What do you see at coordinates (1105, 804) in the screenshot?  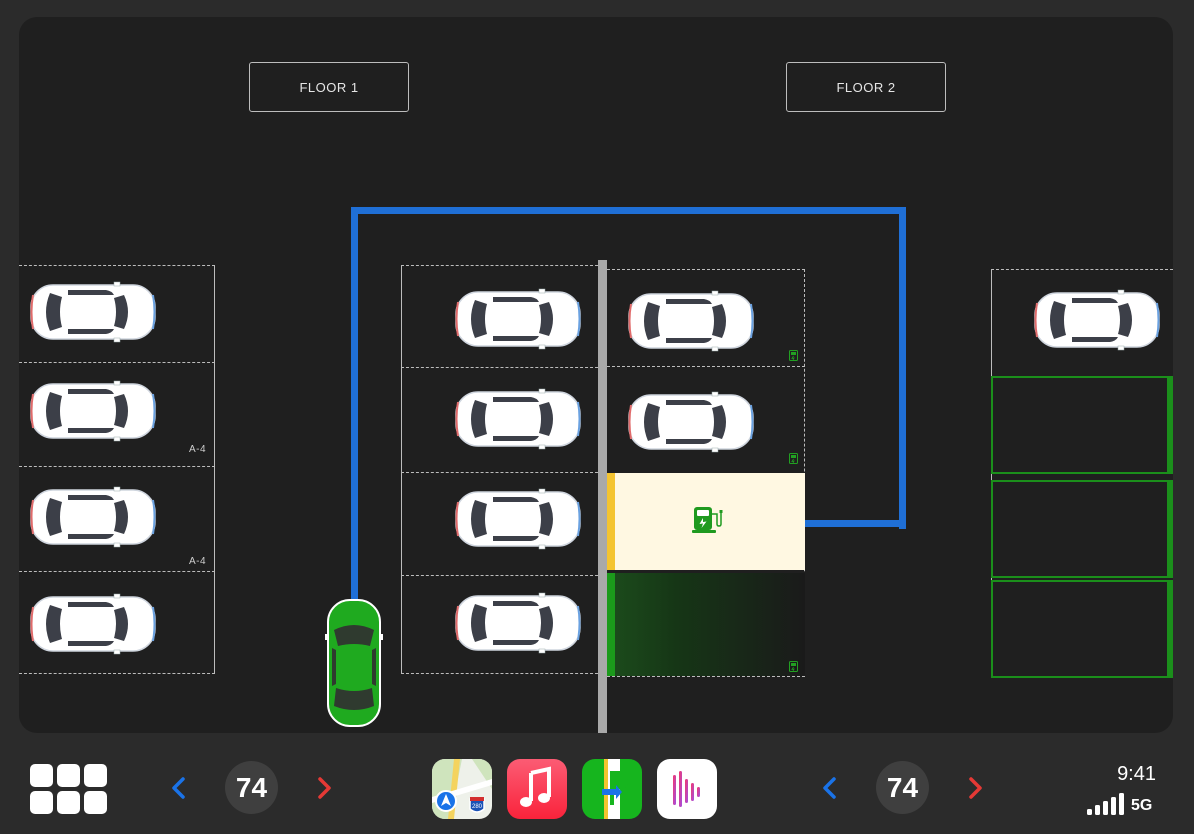 I see `signal-strength-icon` at bounding box center [1105, 804].